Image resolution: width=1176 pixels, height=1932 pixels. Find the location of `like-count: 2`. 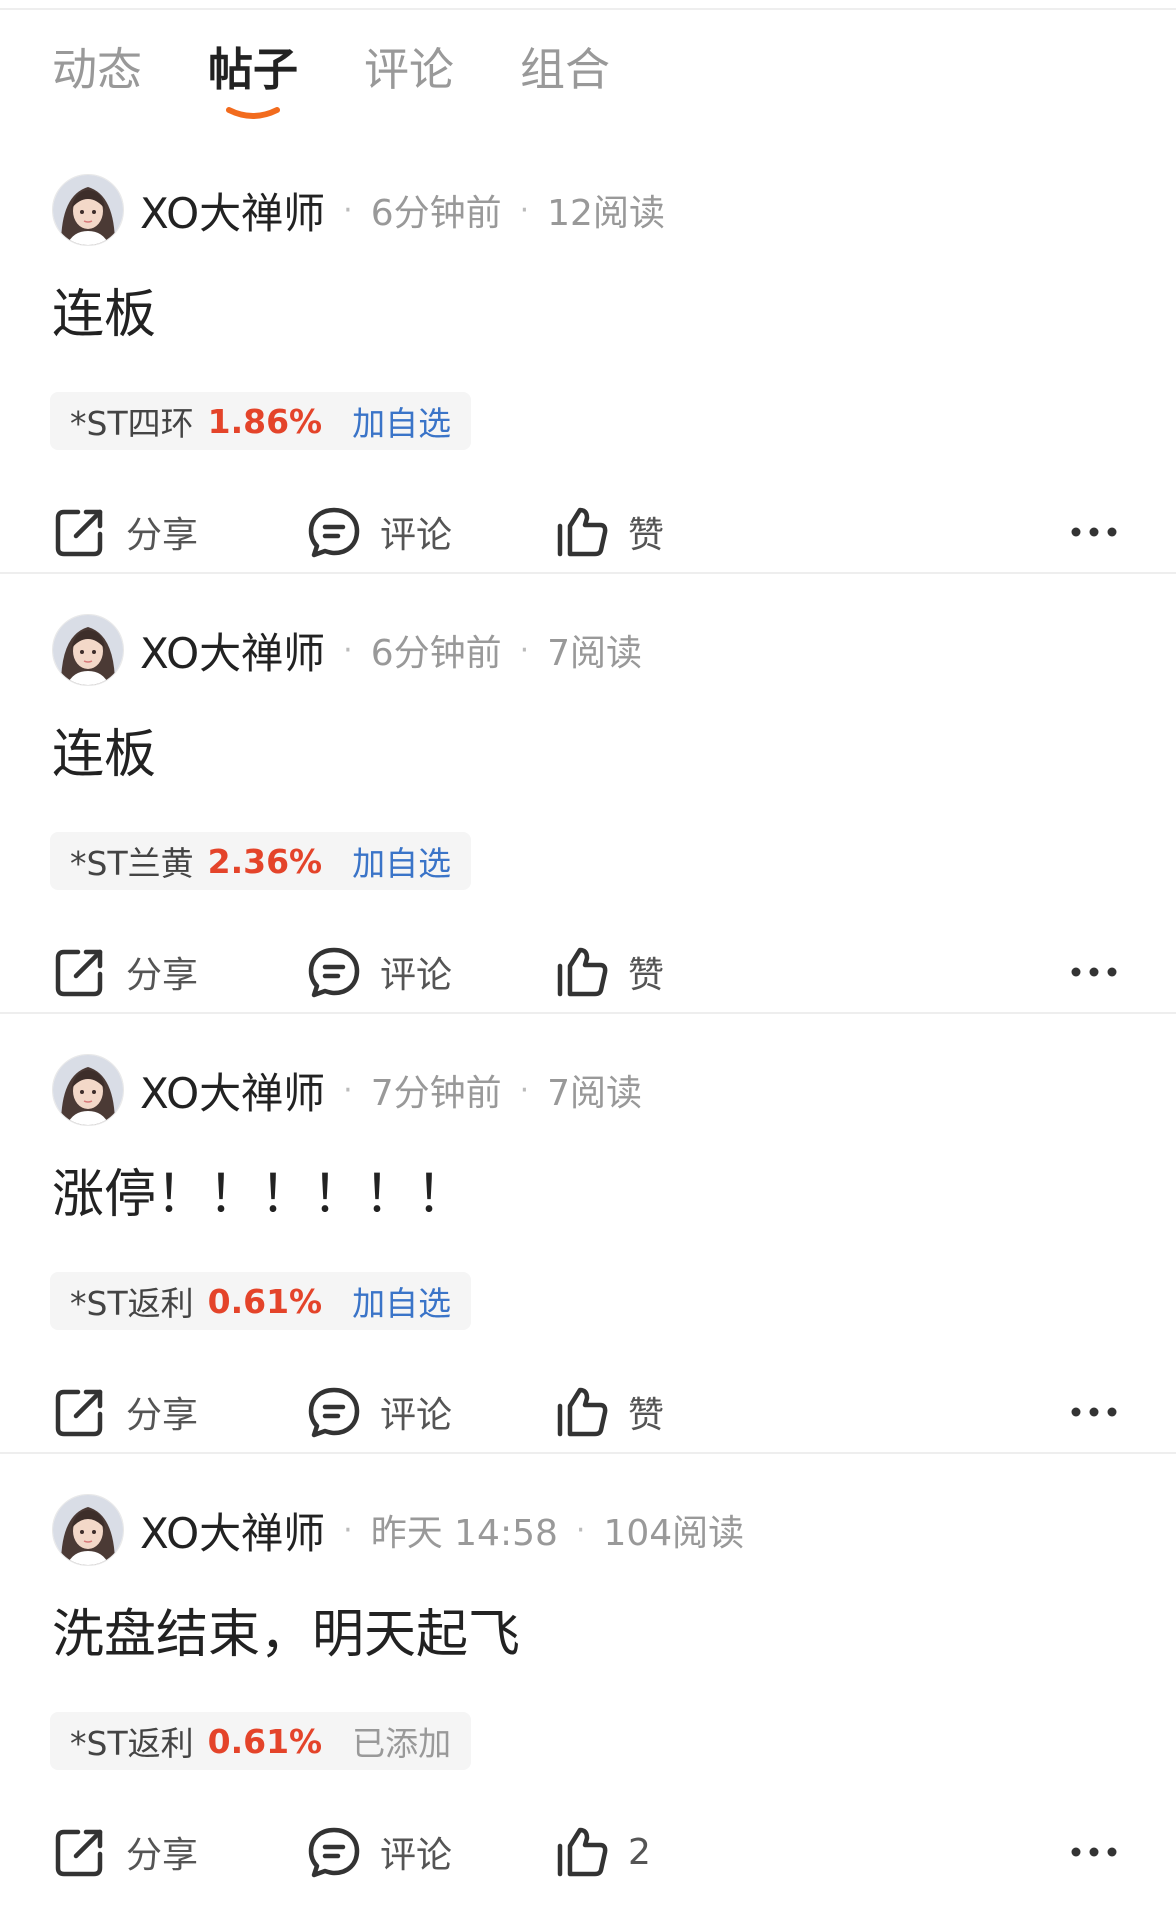

like-count: 2 is located at coordinates (639, 1852).